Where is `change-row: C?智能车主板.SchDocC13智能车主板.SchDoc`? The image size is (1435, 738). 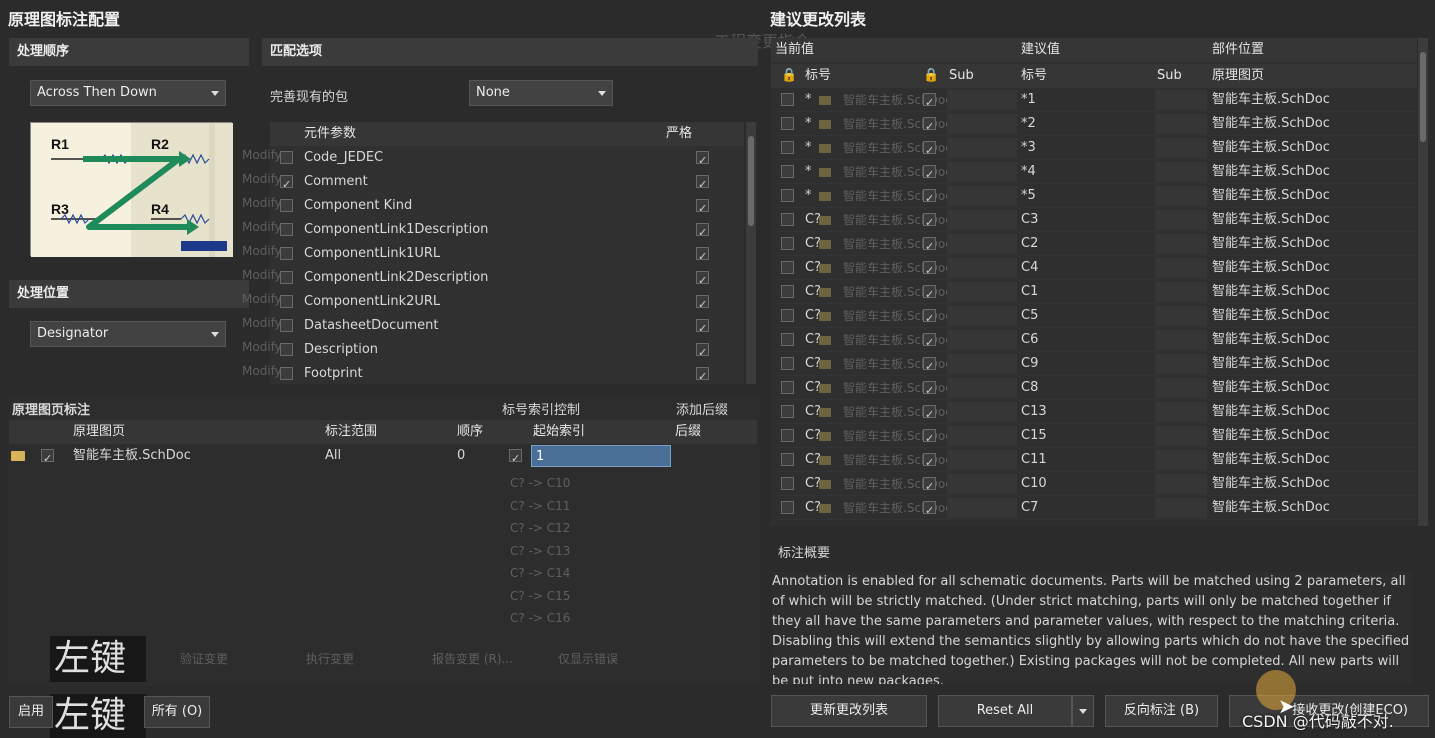
change-row: C?智能车主板.SchDocC13智能车主板.SchDoc is located at coordinates (1094, 413).